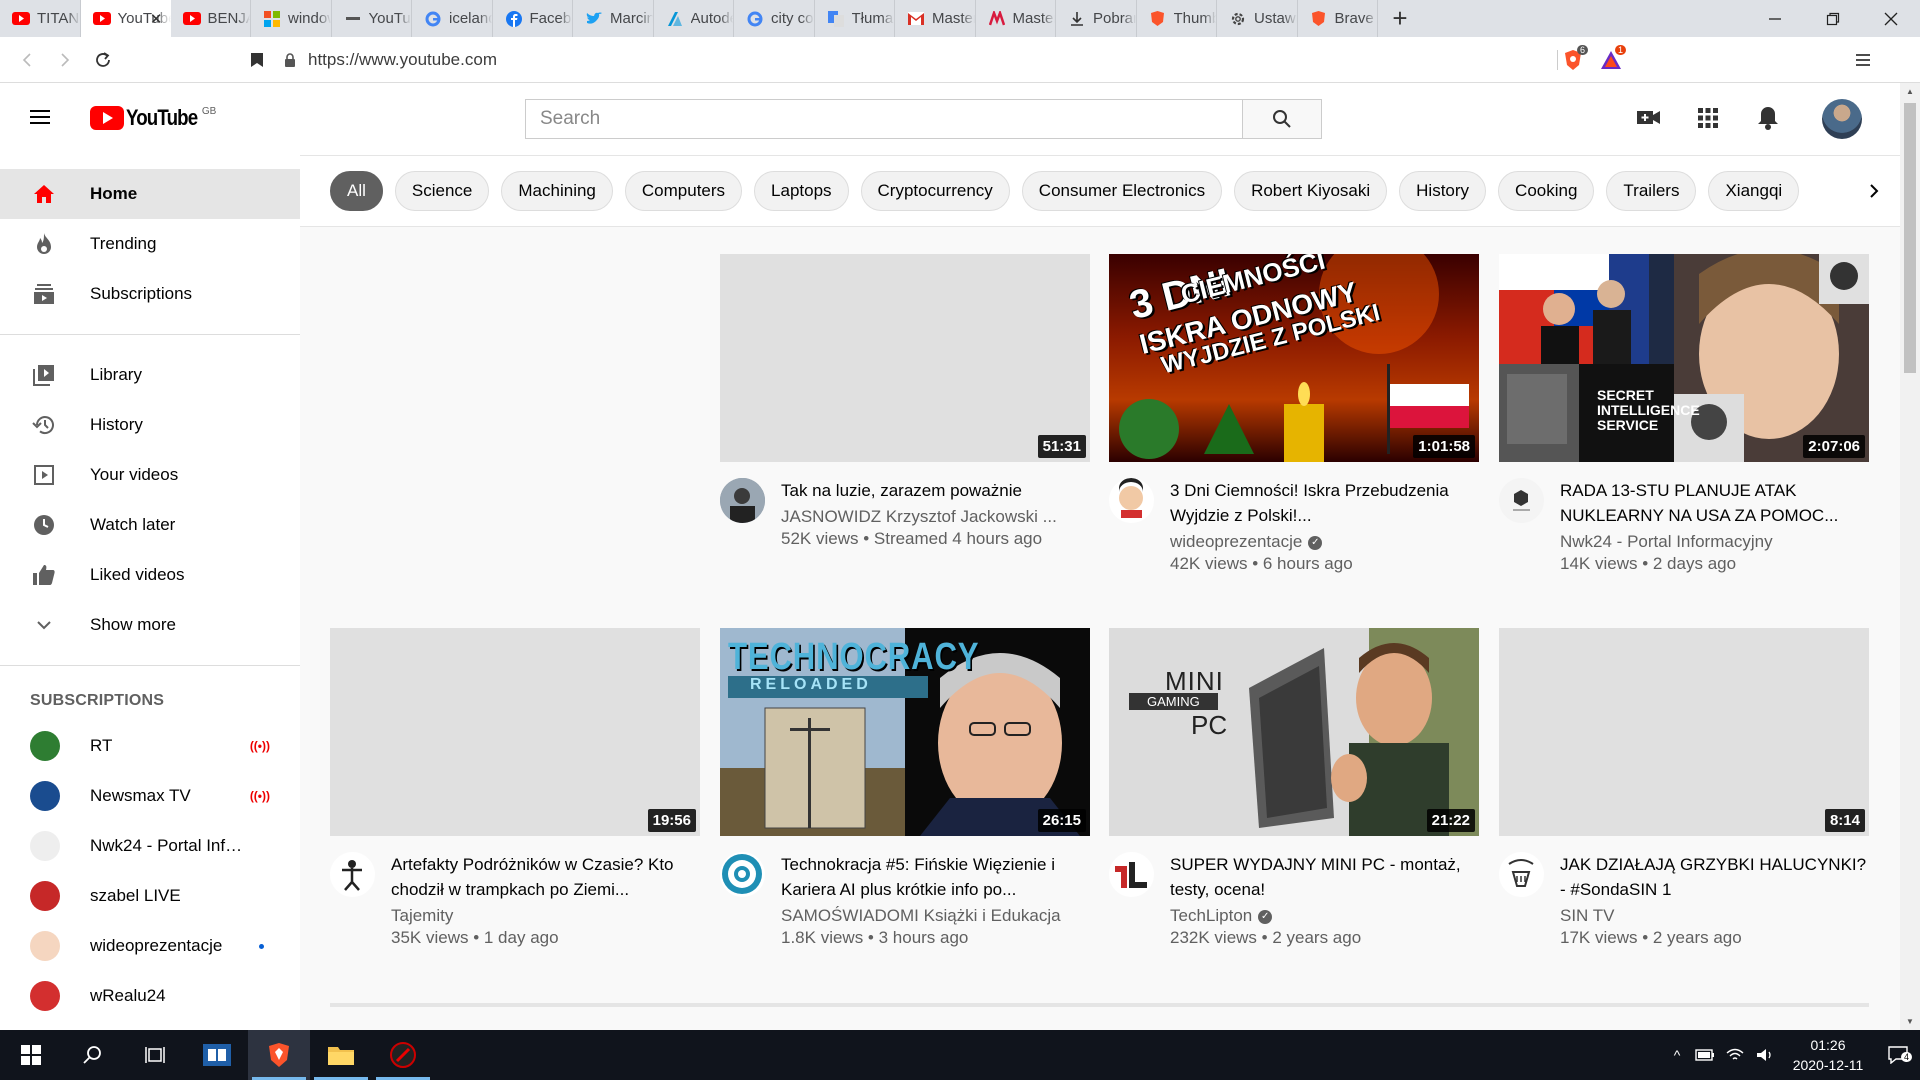  Describe the element at coordinates (557, 191) in the screenshot. I see `chip-machining: Machining` at that location.